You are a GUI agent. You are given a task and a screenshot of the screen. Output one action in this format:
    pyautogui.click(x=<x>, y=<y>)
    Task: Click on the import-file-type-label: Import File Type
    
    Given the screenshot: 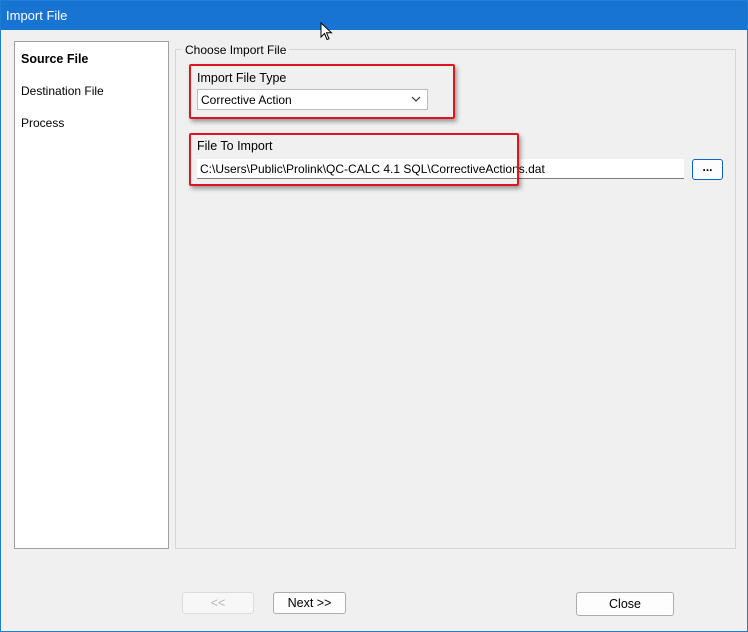 What is the action you would take?
    pyautogui.click(x=242, y=78)
    